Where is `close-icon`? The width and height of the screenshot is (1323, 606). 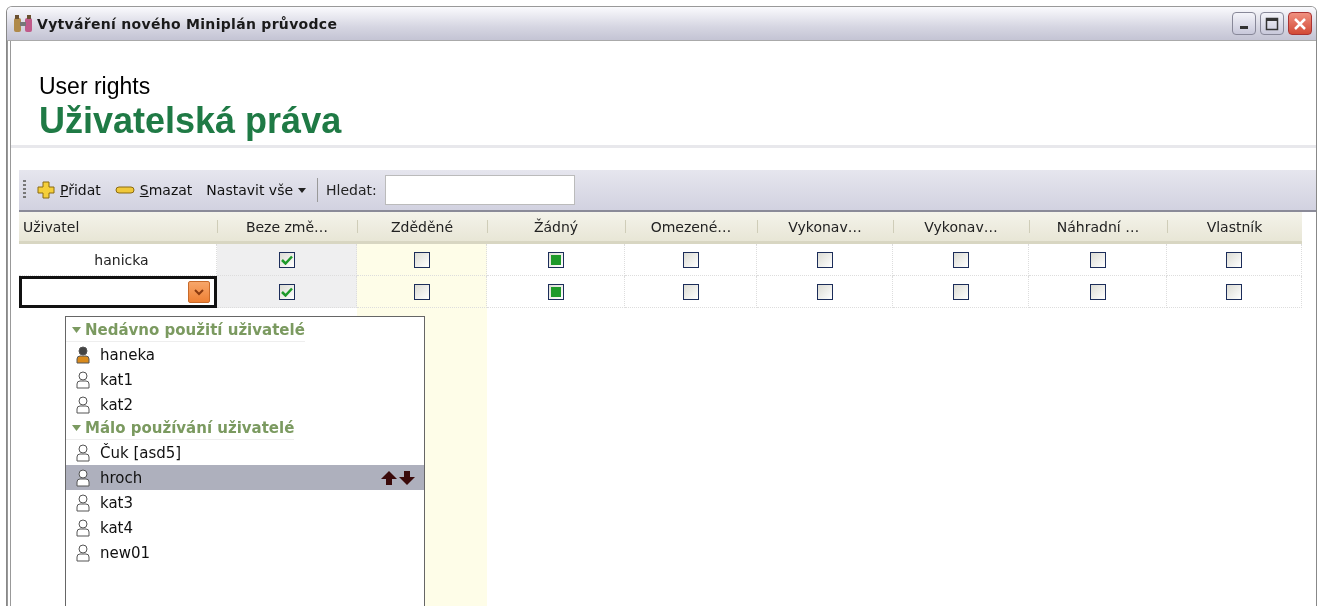 close-icon is located at coordinates (1300, 23).